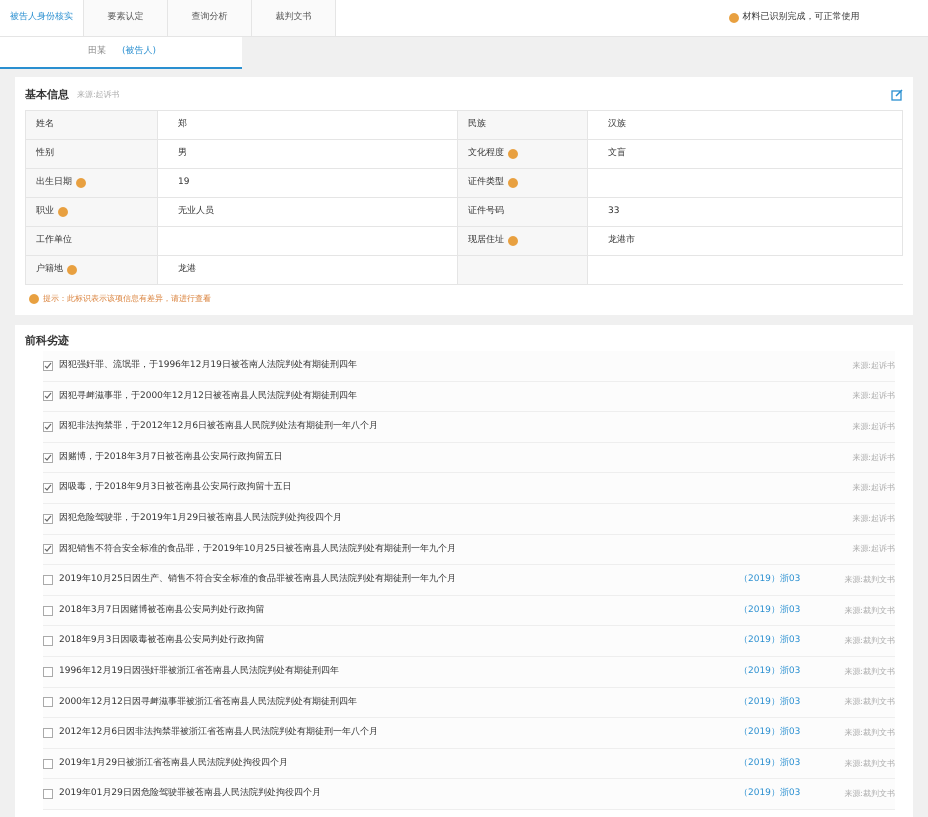 This screenshot has height=817, width=928. Describe the element at coordinates (477, 124) in the screenshot. I see `field-label: 民族` at that location.